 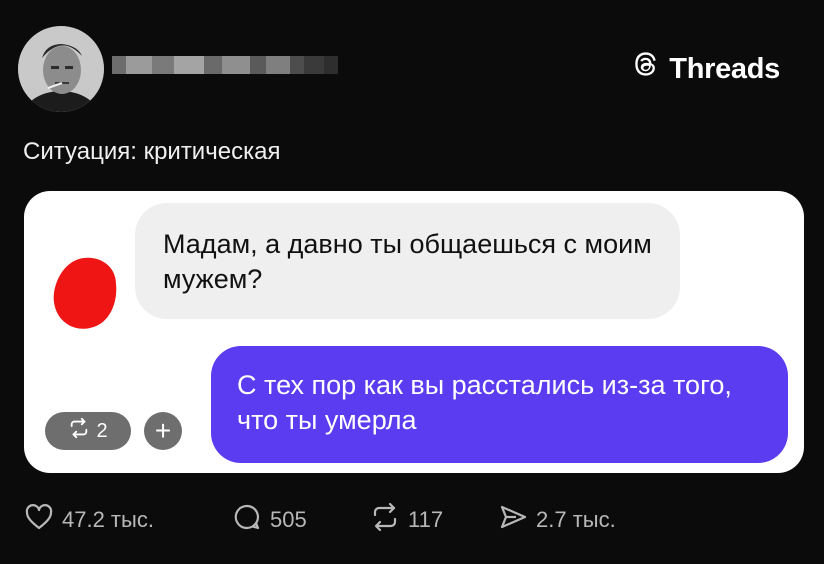 What do you see at coordinates (426, 519) in the screenshot?
I see `reposts-count: 117` at bounding box center [426, 519].